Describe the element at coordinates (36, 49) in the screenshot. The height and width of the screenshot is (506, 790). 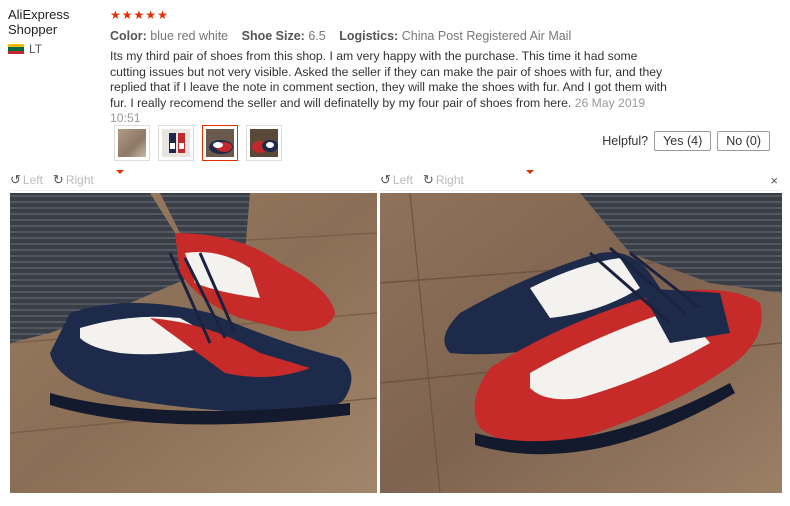
I see `country-code: LT` at that location.